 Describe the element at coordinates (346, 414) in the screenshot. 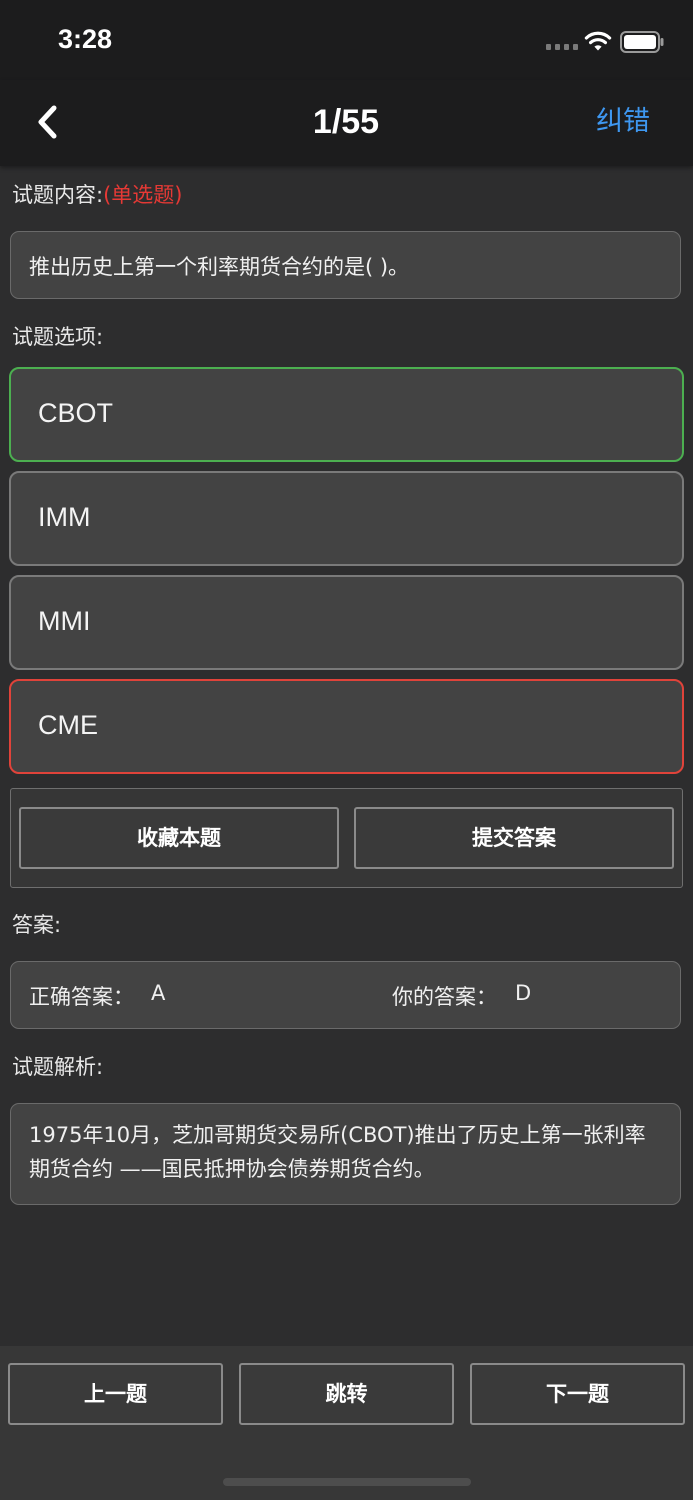

I see `option-a: CBOT` at that location.